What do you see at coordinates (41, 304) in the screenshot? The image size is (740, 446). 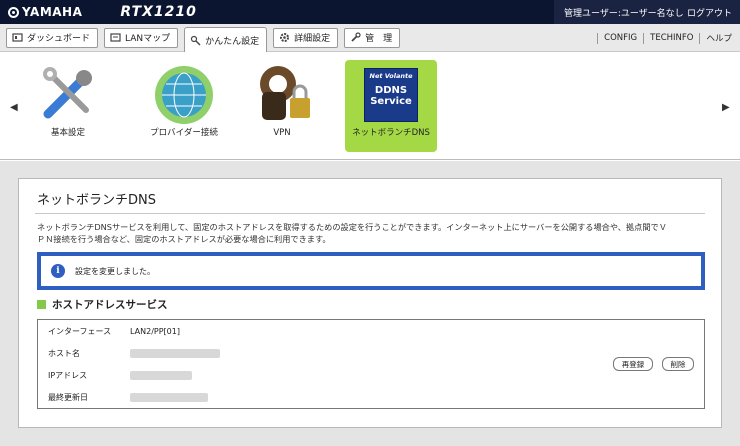 I see `section-marker` at bounding box center [41, 304].